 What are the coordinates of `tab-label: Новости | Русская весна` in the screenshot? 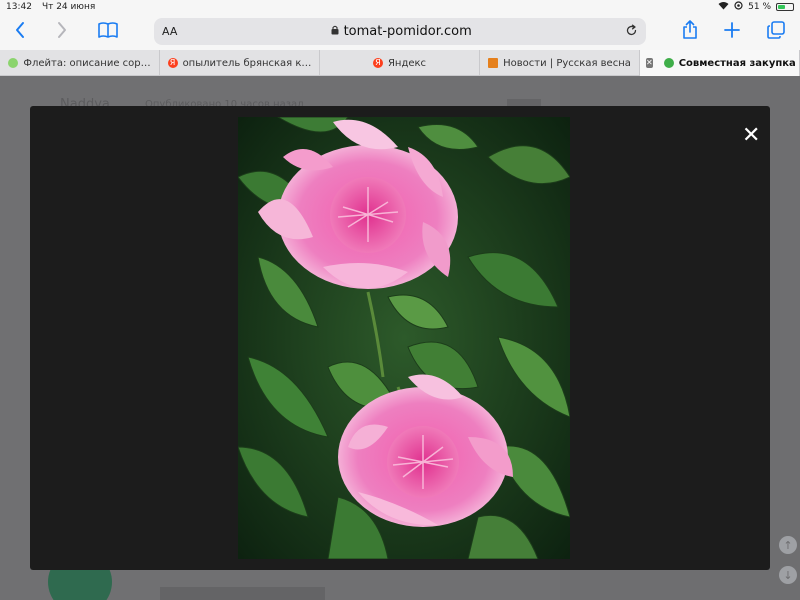 It's located at (567, 63).